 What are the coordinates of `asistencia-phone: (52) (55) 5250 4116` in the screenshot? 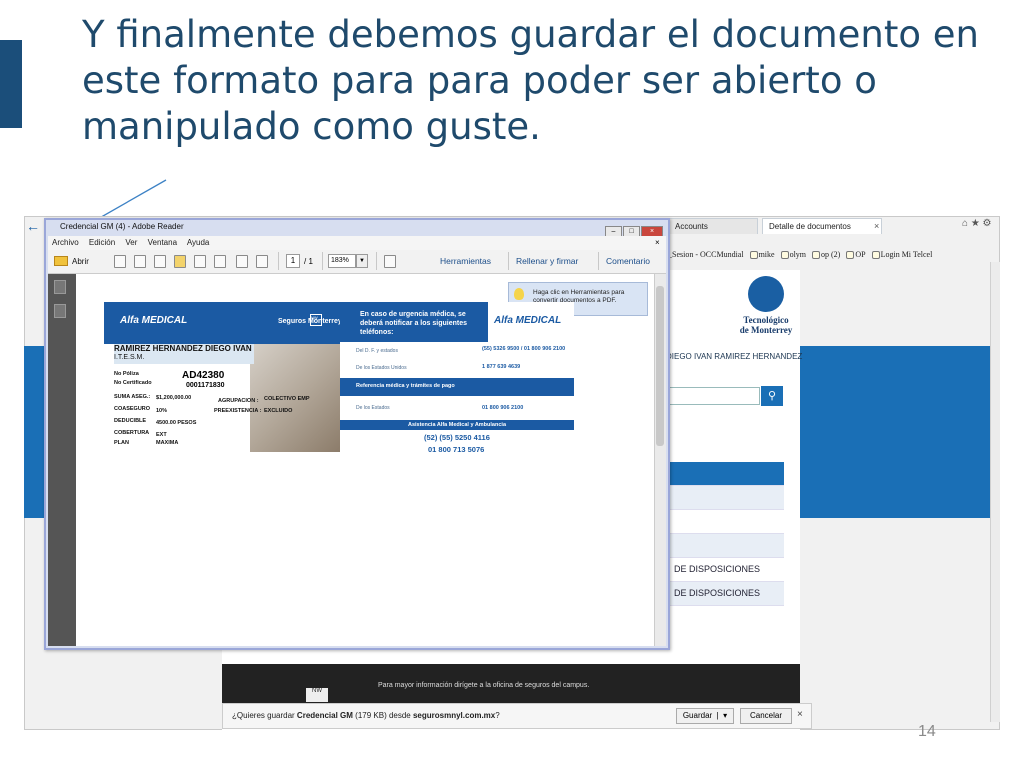 It's located at (457, 437).